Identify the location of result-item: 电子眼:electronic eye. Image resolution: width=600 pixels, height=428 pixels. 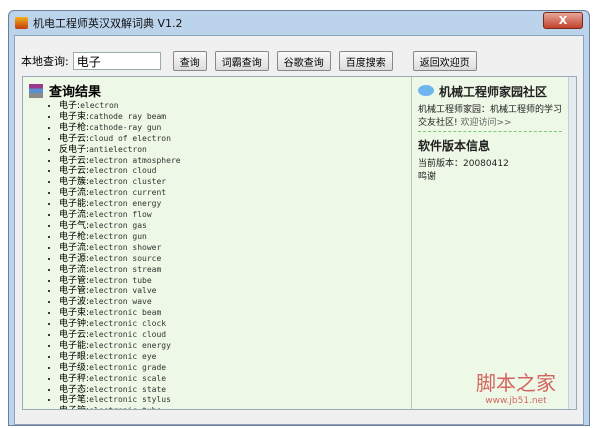
(235, 357).